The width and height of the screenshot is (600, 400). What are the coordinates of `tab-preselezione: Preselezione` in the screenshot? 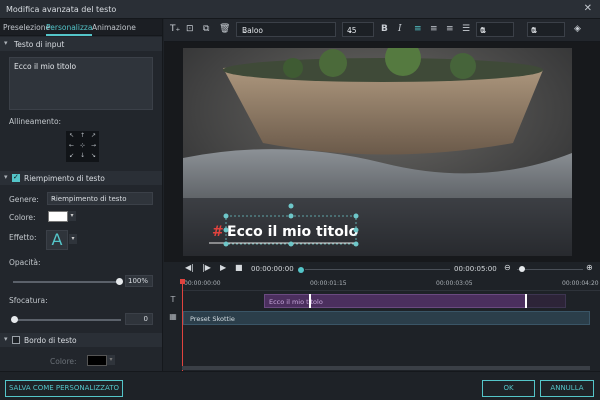 It's located at (26, 27).